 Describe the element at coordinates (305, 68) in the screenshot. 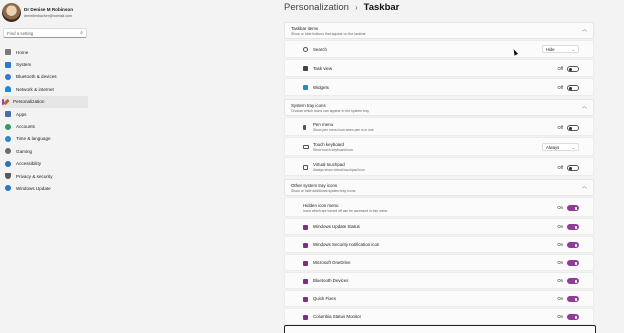

I see `task-view-icon` at that location.